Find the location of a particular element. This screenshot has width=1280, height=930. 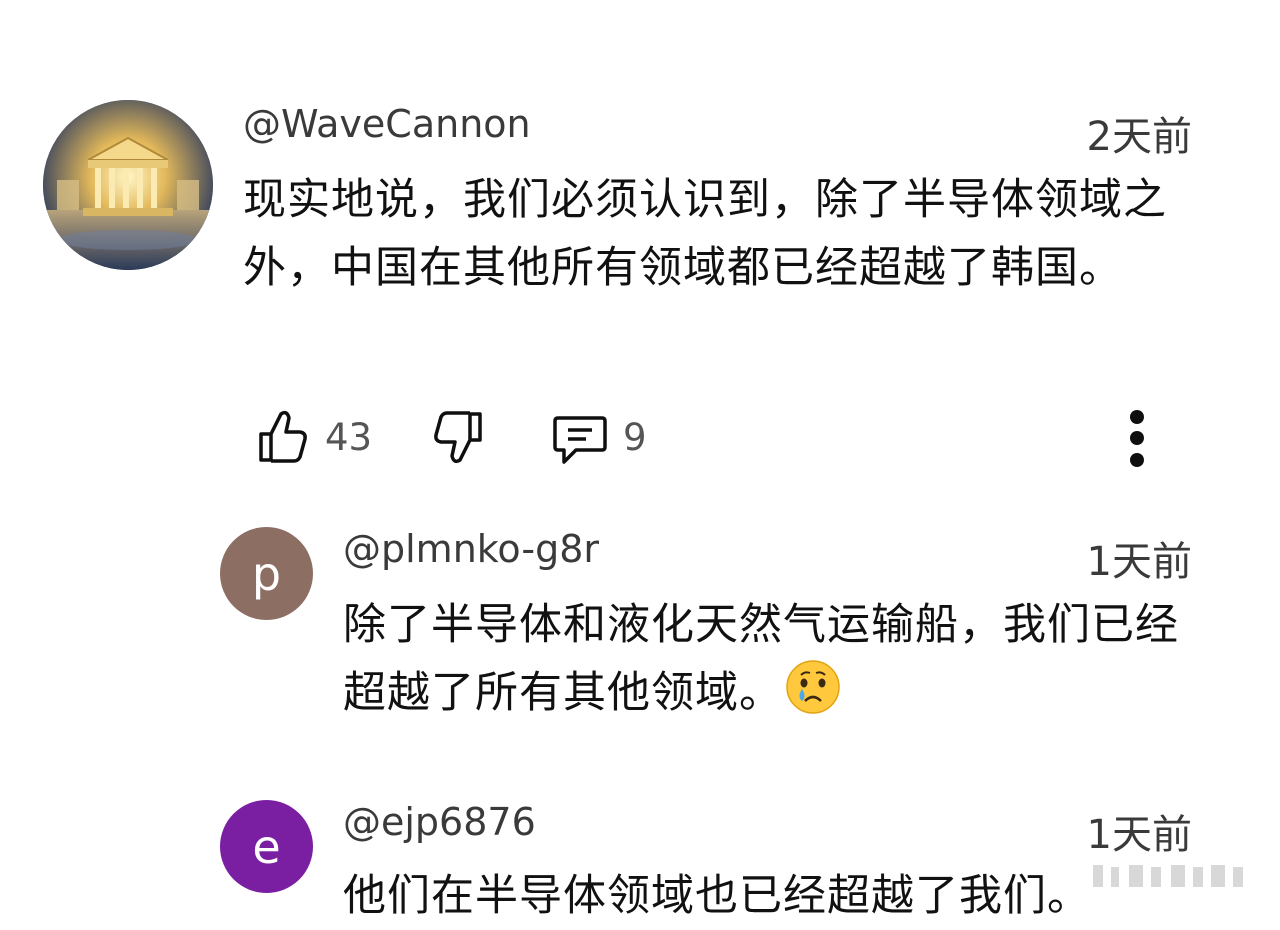

comment-bubble-icon is located at coordinates (580, 440).